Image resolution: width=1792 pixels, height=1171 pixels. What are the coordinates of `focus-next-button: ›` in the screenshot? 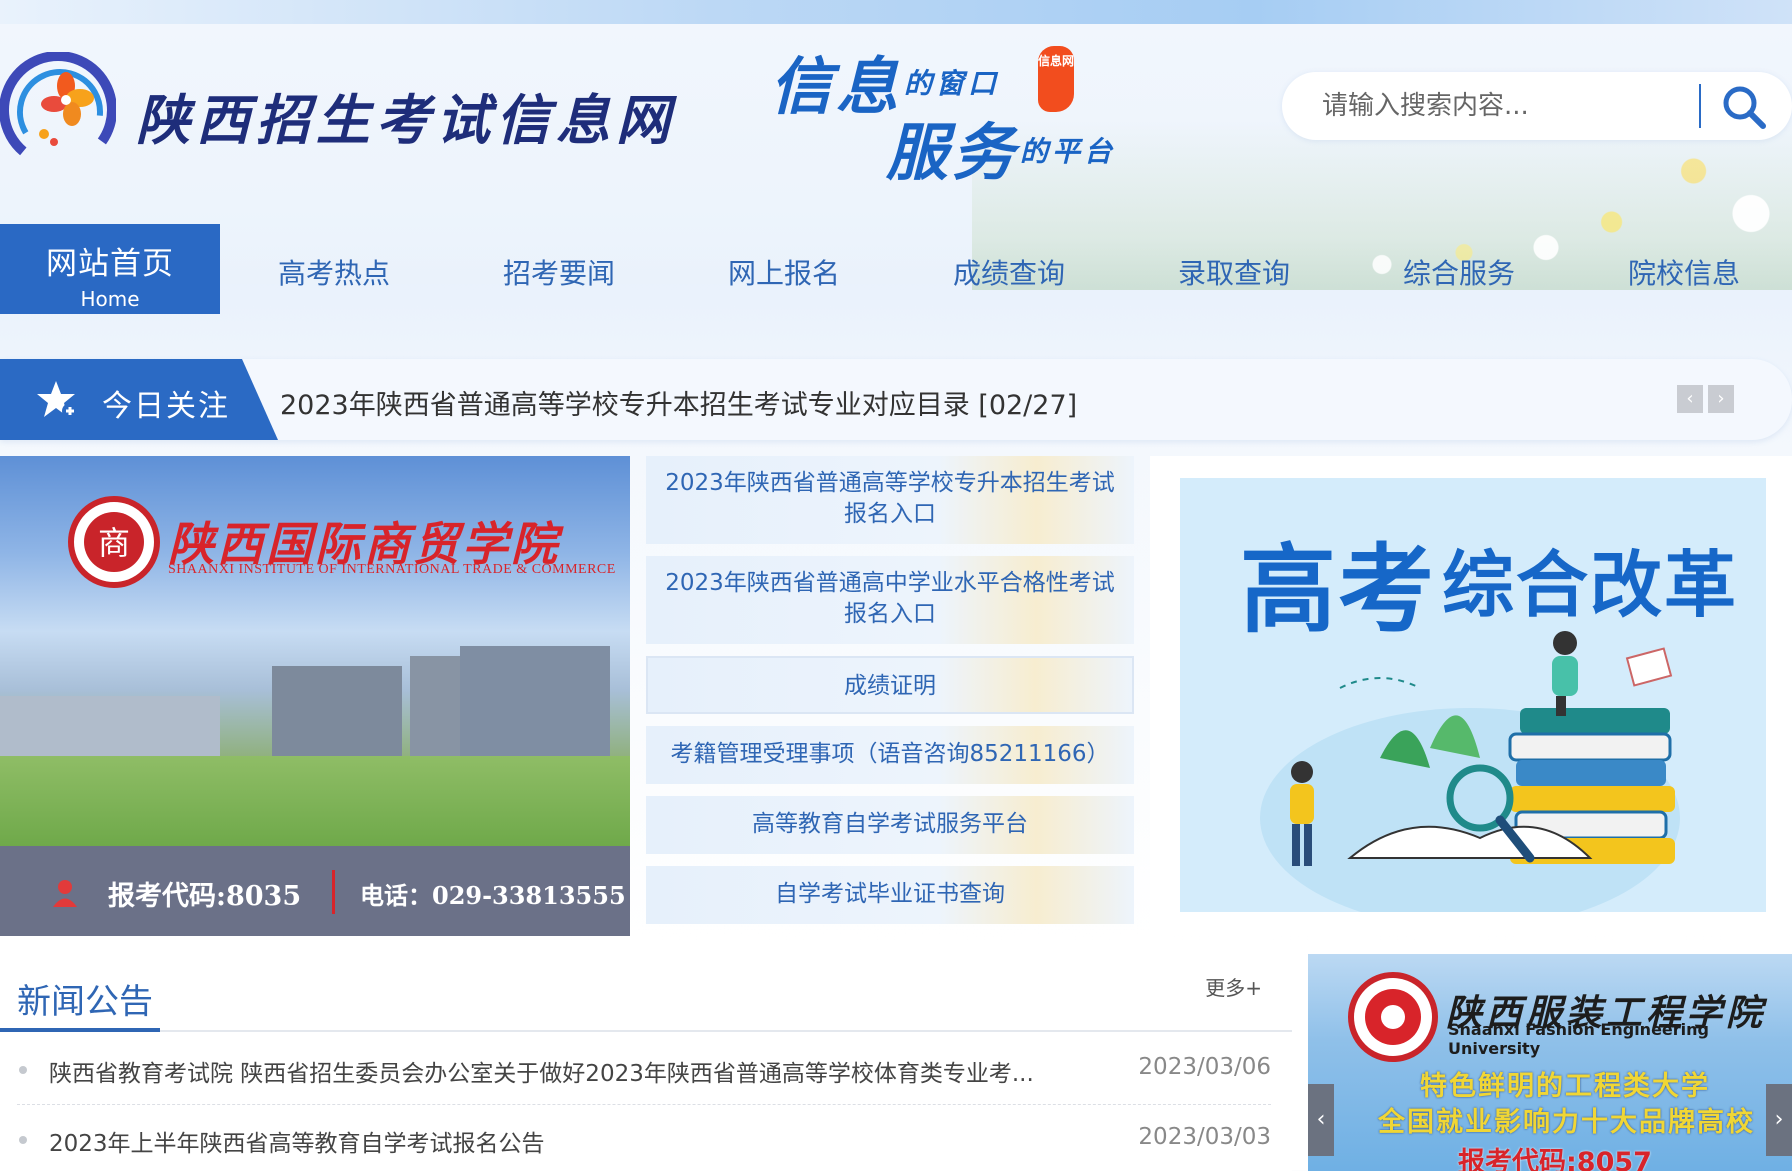 It's located at (1721, 399).